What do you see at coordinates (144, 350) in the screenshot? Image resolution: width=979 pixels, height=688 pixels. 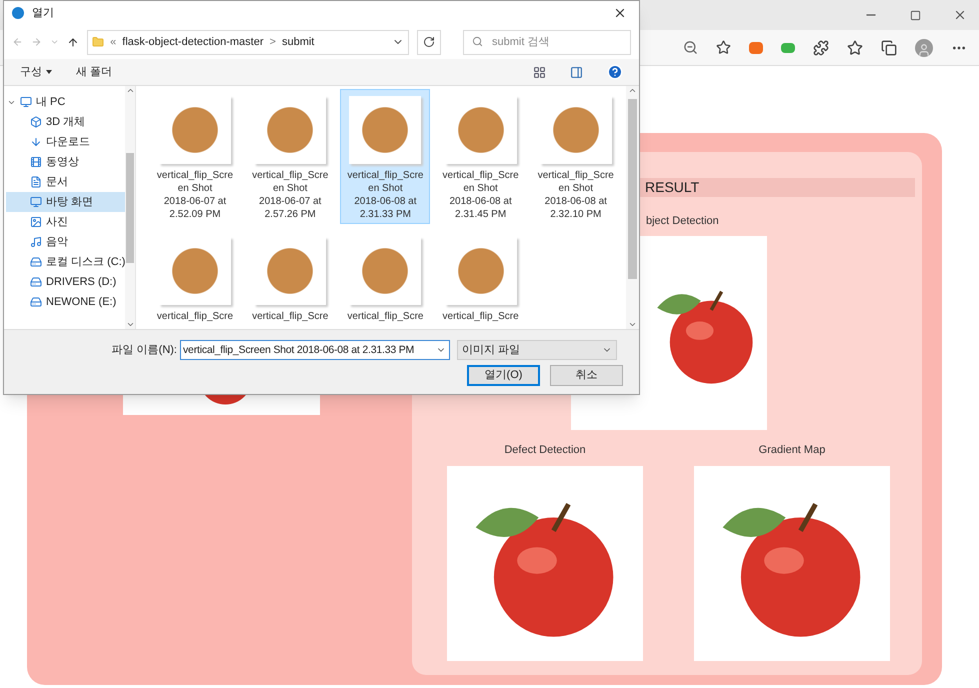 I see `filename-label: 파일 이름(N):` at bounding box center [144, 350].